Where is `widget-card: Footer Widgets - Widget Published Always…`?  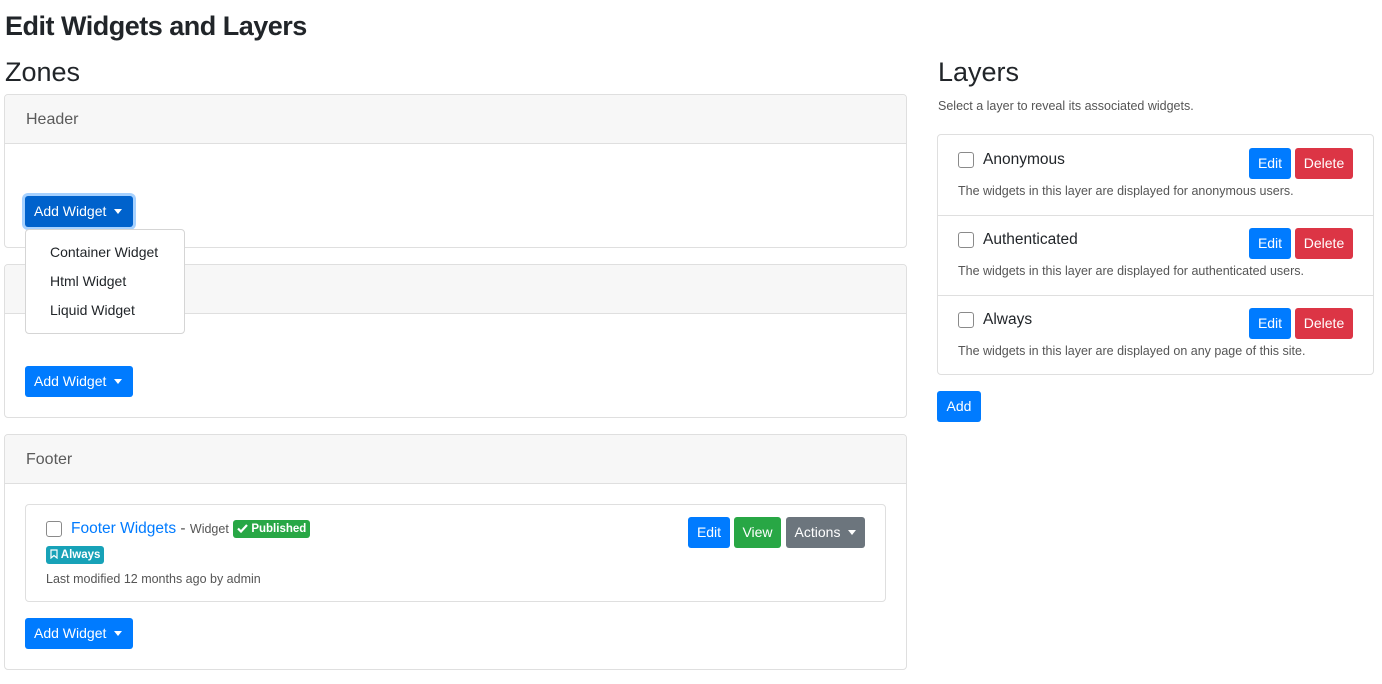
widget-card: Footer Widgets - Widget Published Always… is located at coordinates (455, 553).